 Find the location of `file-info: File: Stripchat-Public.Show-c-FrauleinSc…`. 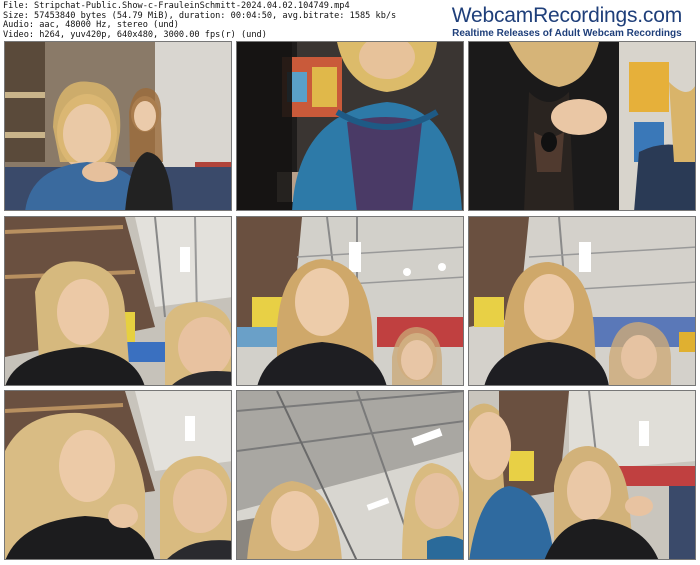

file-info: File: Stripchat-Public.Show-c-FrauleinSc… is located at coordinates (199, 20).